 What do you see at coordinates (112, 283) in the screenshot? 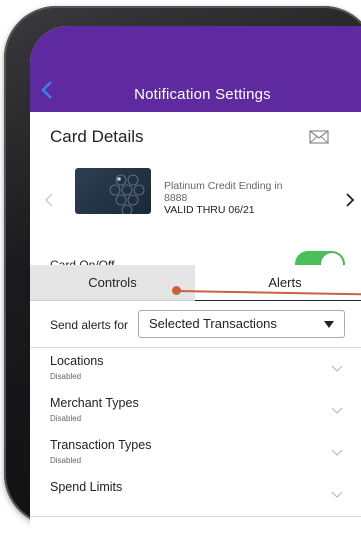
I see `tab-controls: Controls` at bounding box center [112, 283].